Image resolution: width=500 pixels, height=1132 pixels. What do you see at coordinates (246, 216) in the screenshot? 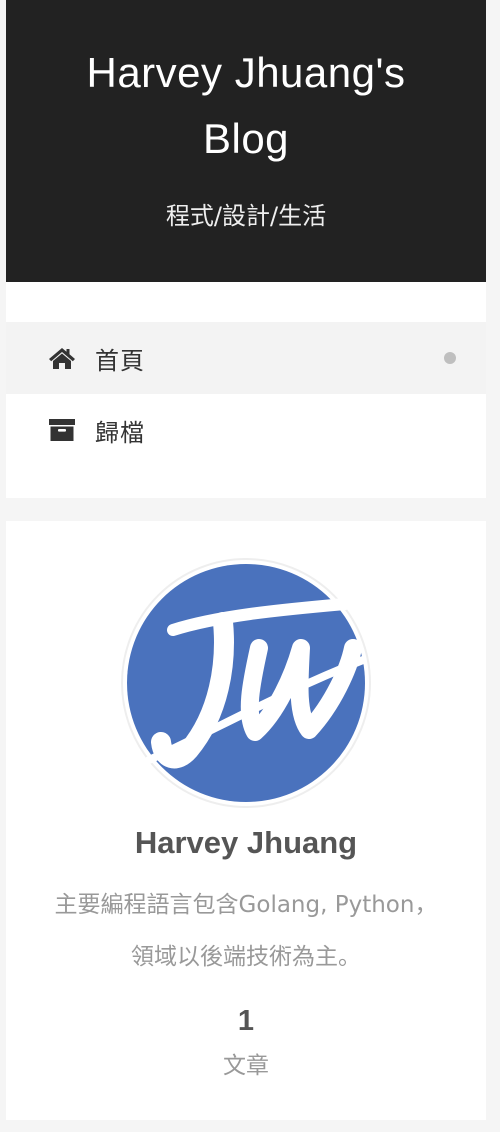
I see `site-subtitle: 程式/設計/生活` at bounding box center [246, 216].